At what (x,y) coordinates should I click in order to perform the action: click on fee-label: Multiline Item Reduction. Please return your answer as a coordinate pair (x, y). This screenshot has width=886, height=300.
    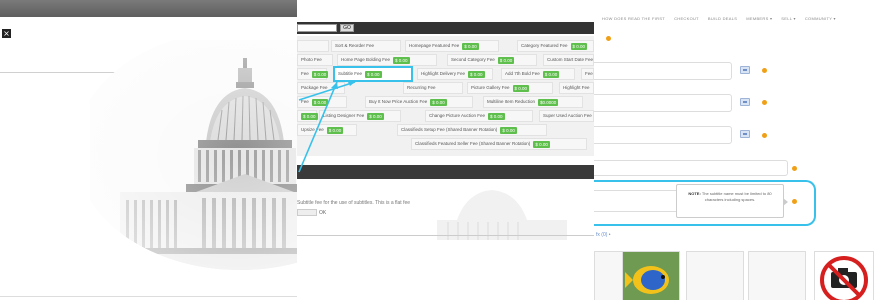
    Looking at the image, I should click on (511, 101).